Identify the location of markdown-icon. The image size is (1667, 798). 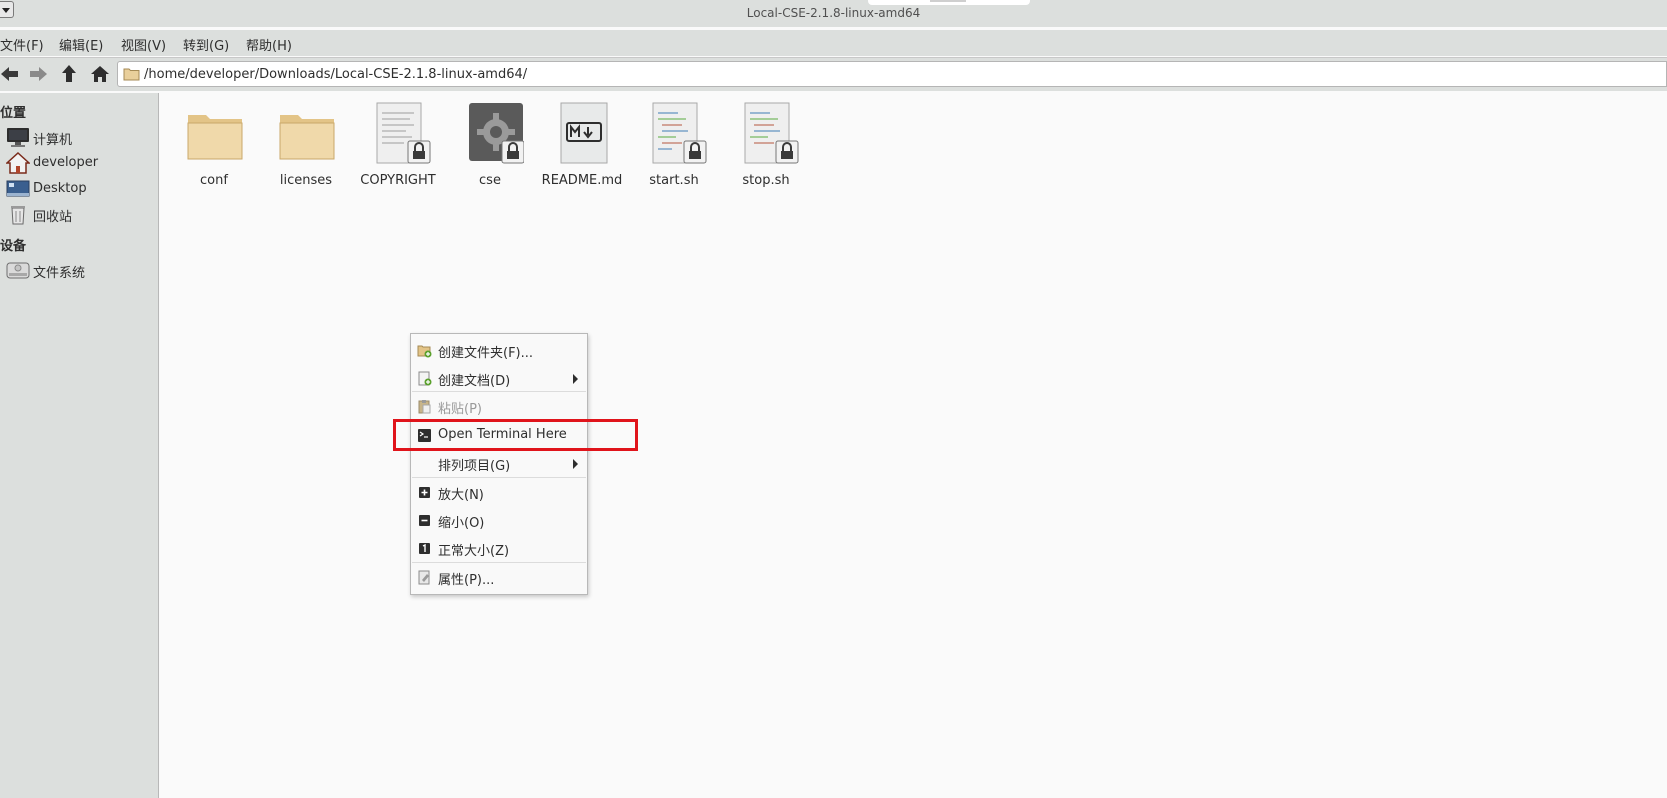
(584, 133).